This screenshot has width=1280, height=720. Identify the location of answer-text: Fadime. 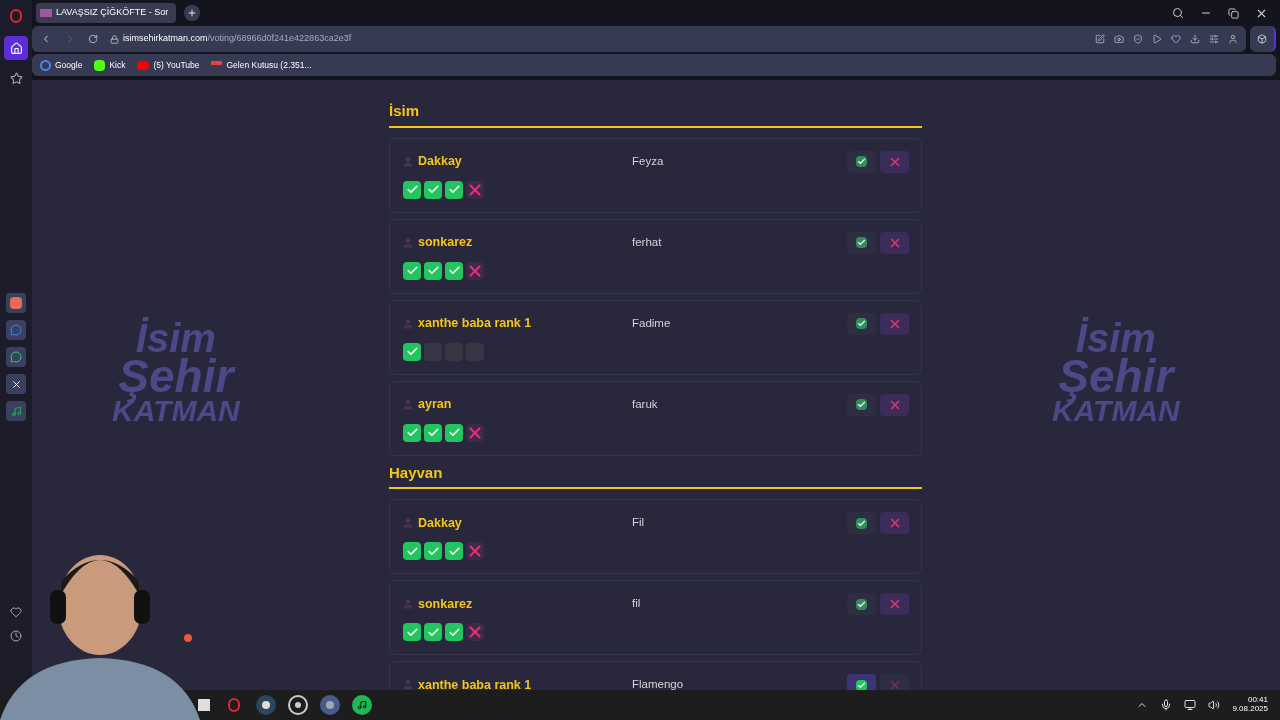
(652, 323).